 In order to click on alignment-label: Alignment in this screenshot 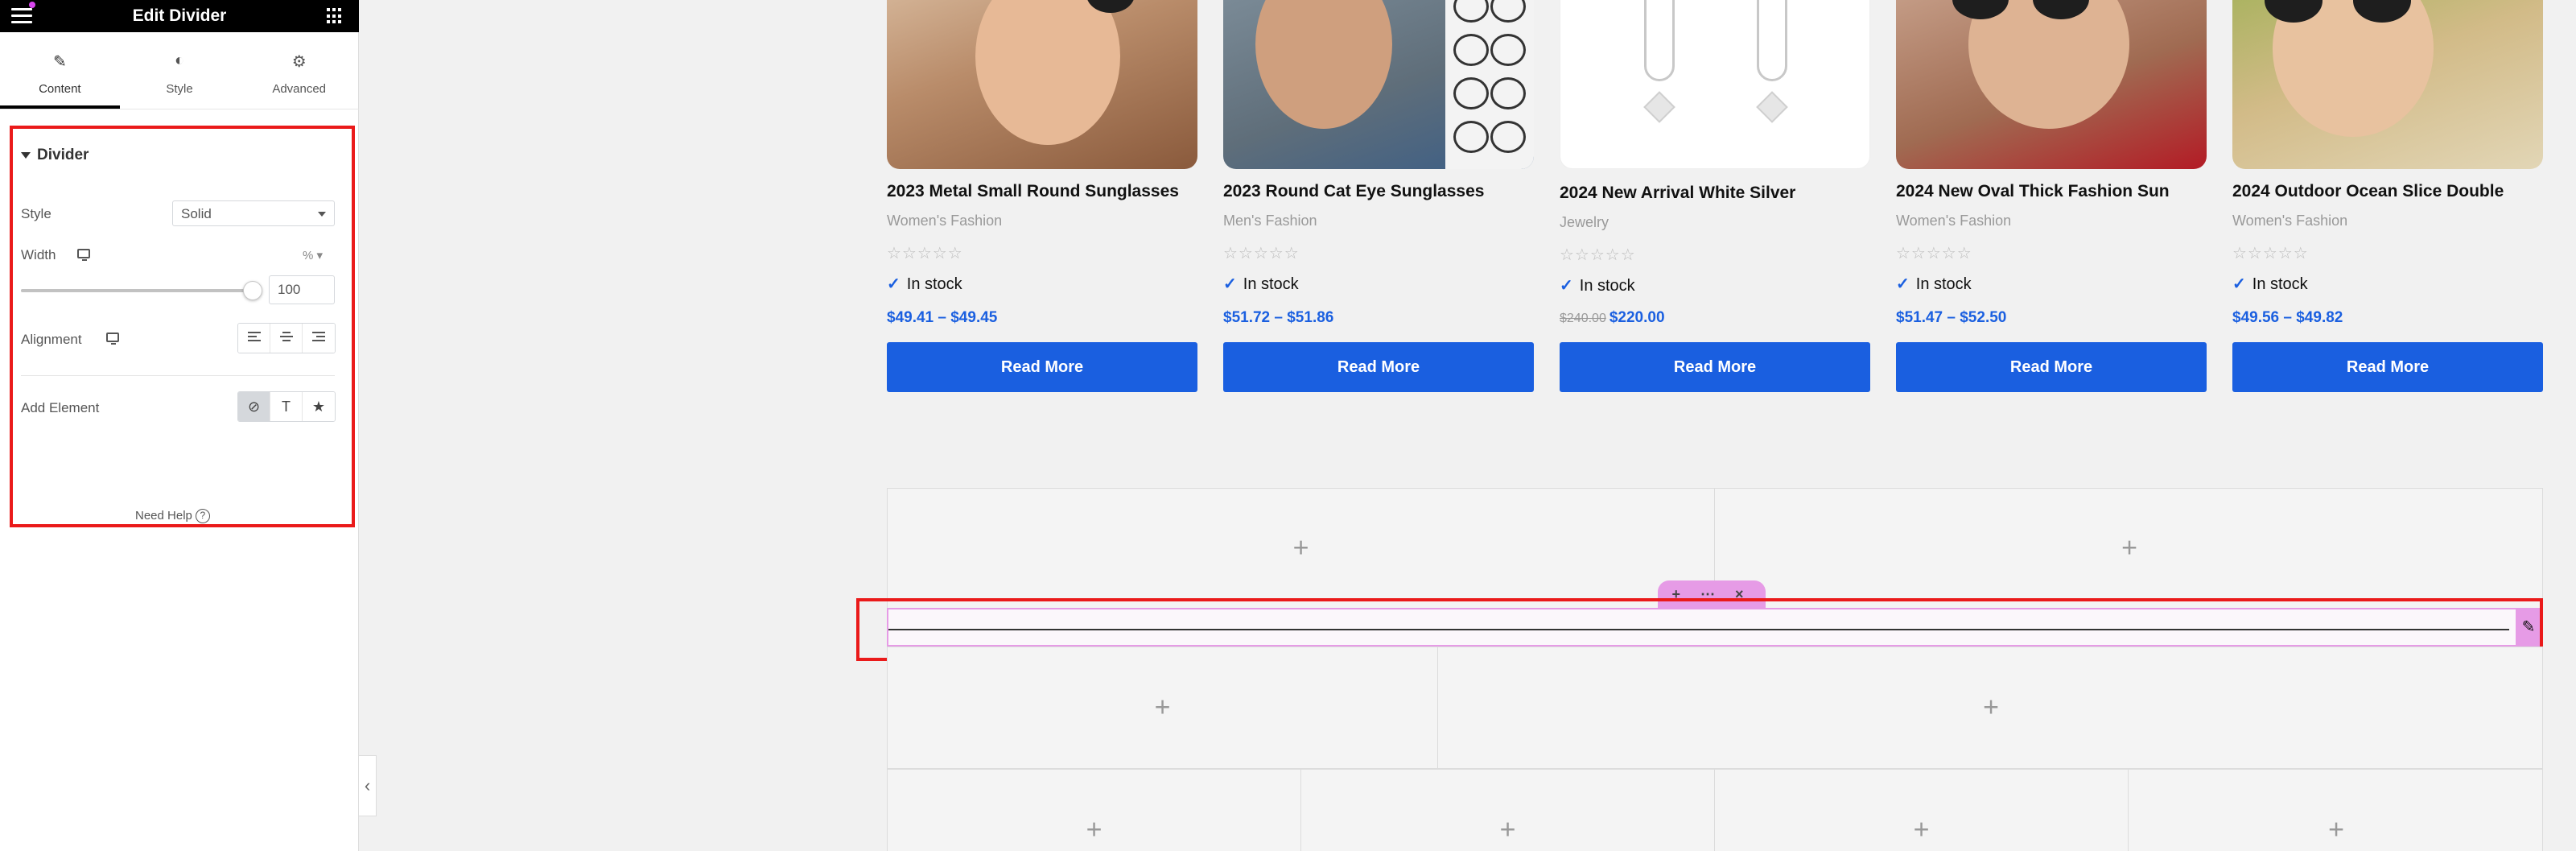, I will do `click(51, 339)`.